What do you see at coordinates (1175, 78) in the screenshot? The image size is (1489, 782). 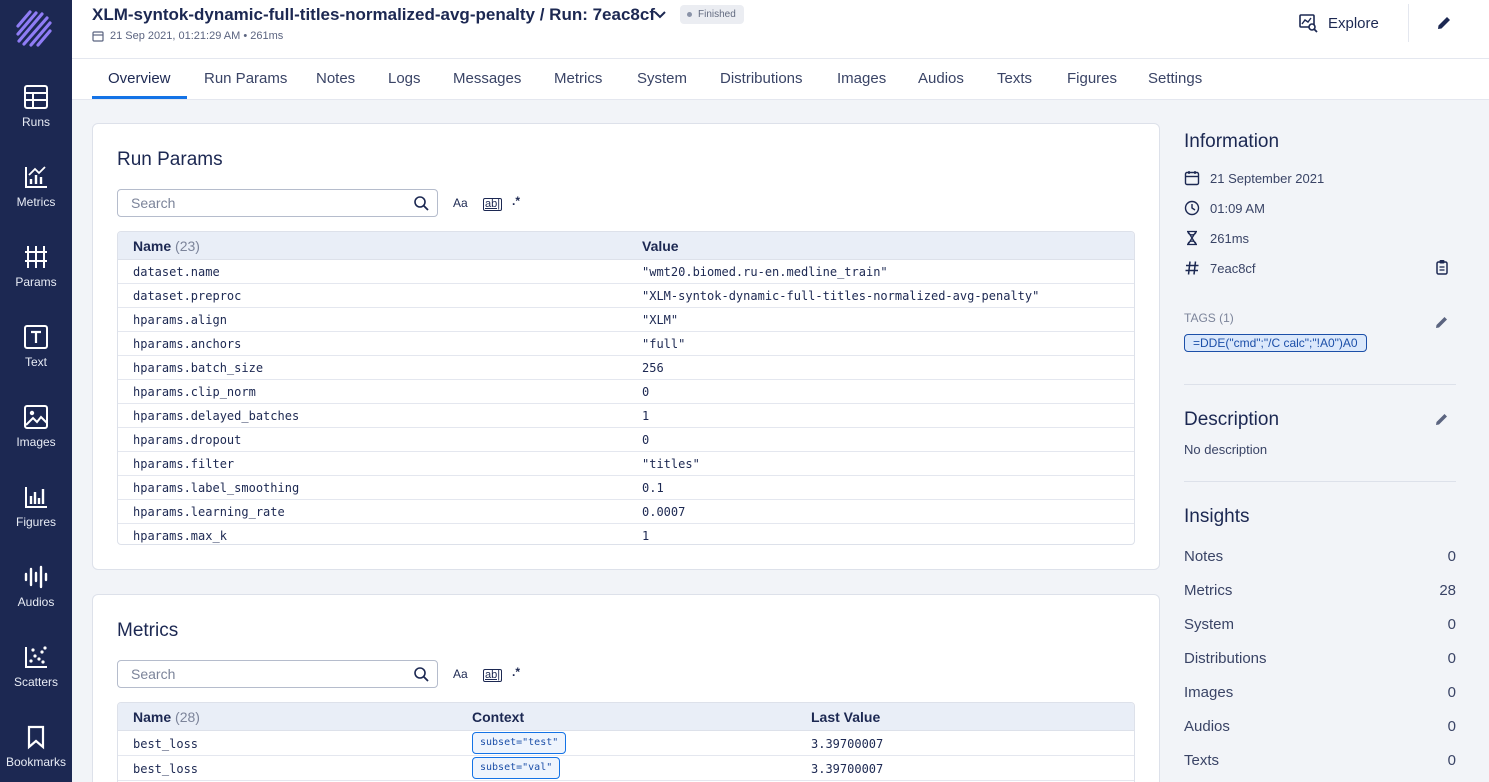 I see `tab-settings: Settings` at bounding box center [1175, 78].